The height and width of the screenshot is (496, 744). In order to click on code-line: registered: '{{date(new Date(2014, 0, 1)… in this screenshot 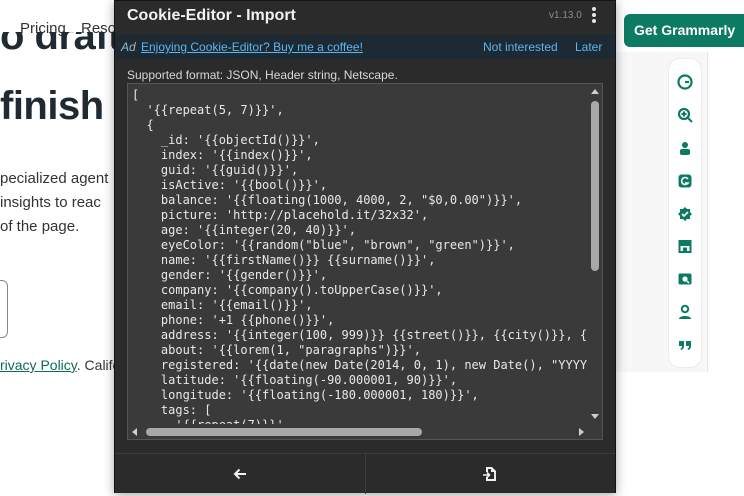, I will do `click(360, 365)`.